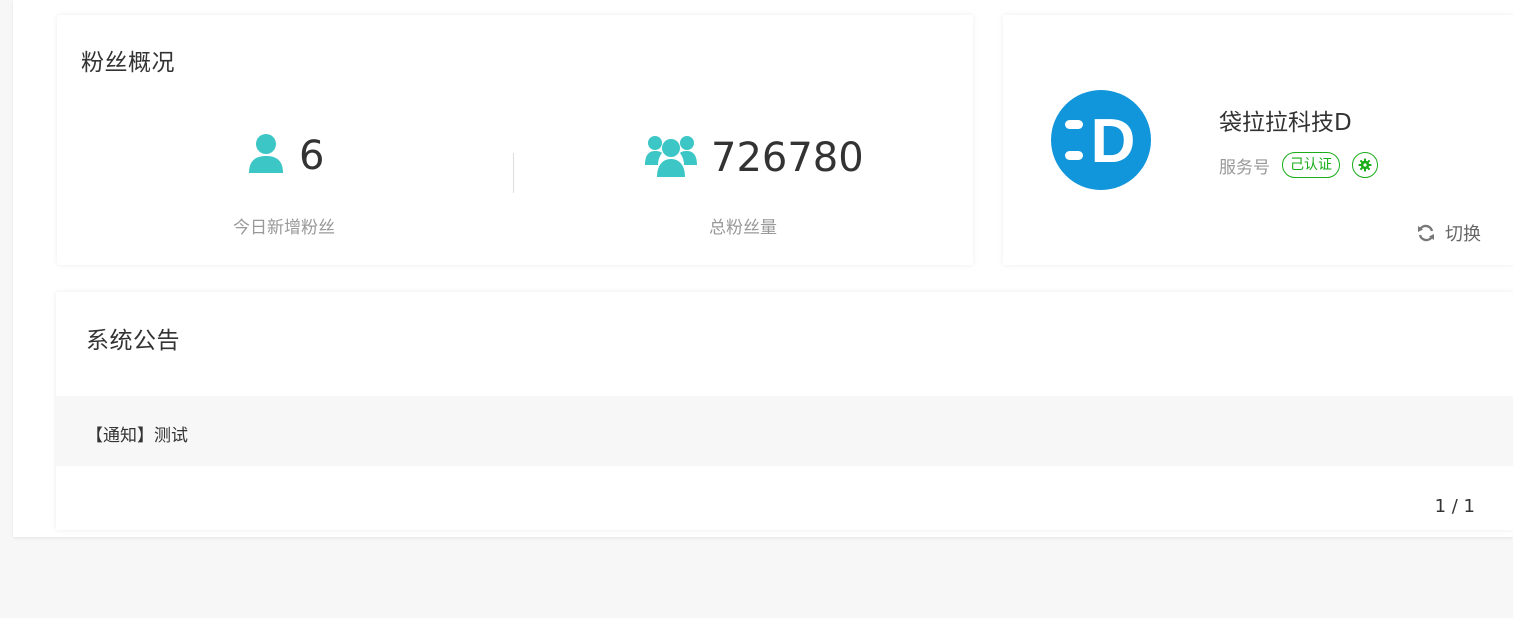 The width and height of the screenshot is (1513, 618). I want to click on pagination: 1 / 1, so click(1454, 506).